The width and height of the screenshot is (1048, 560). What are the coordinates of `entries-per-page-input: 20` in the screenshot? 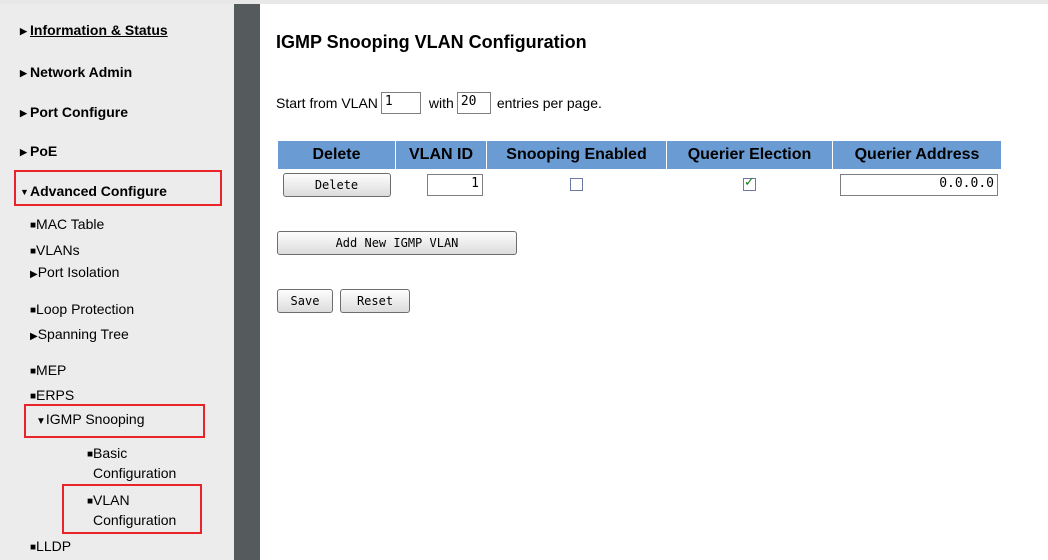 It's located at (473, 103).